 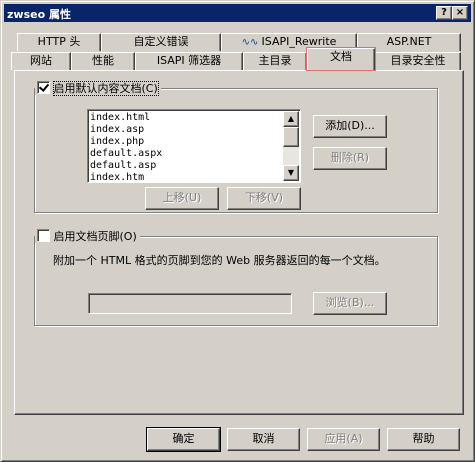 I want to click on remove-button: 删除(R), so click(x=350, y=158).